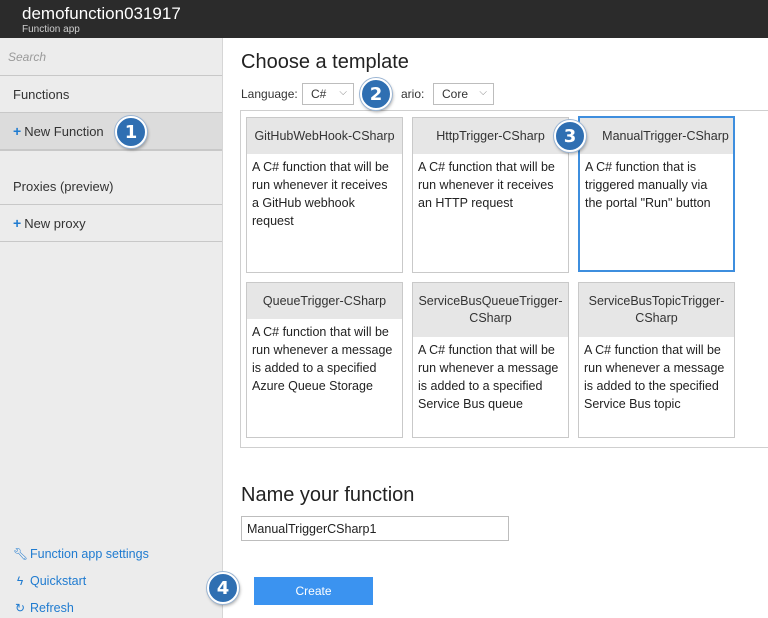 This screenshot has height=618, width=768. I want to click on language-select: C# ⌵, so click(328, 94).